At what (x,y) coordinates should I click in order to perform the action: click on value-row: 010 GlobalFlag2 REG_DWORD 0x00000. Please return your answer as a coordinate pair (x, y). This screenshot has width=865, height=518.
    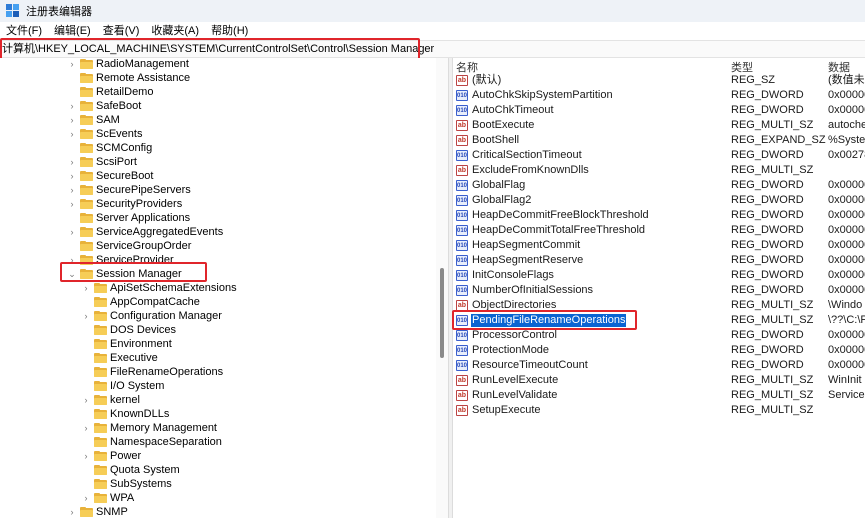
    Looking at the image, I should click on (659, 200).